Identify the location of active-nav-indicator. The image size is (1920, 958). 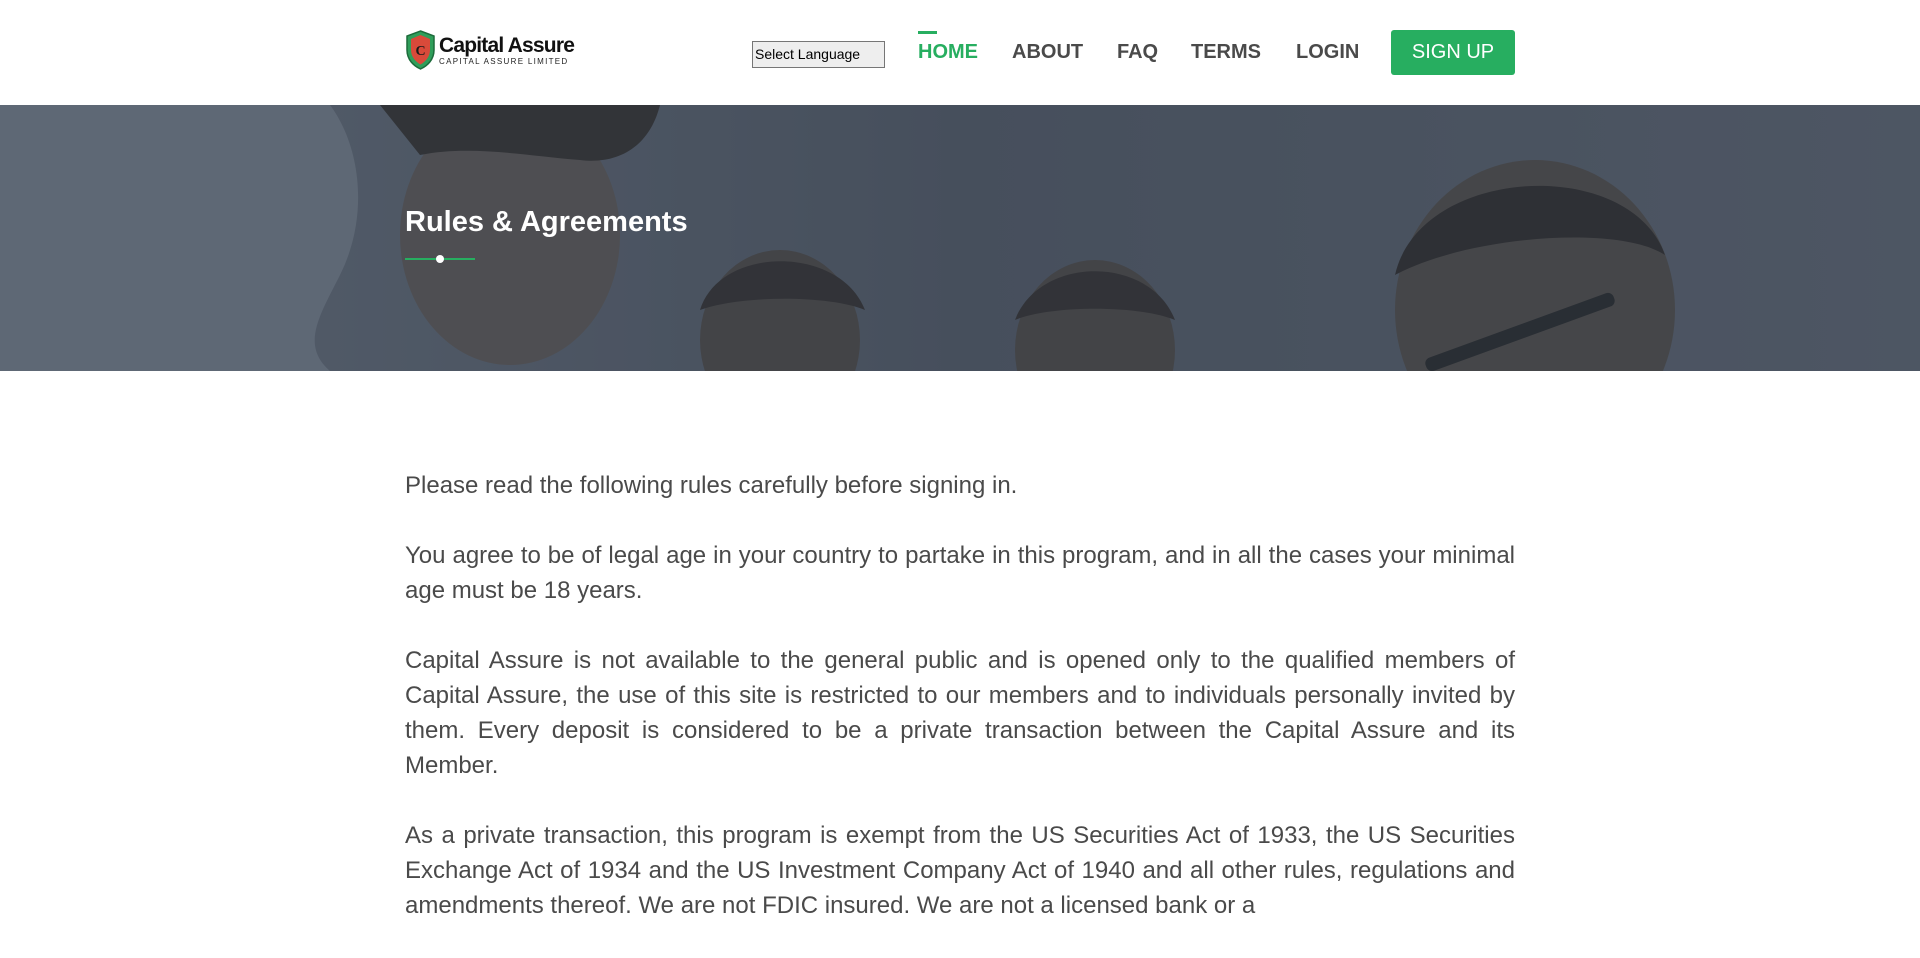
(927, 32).